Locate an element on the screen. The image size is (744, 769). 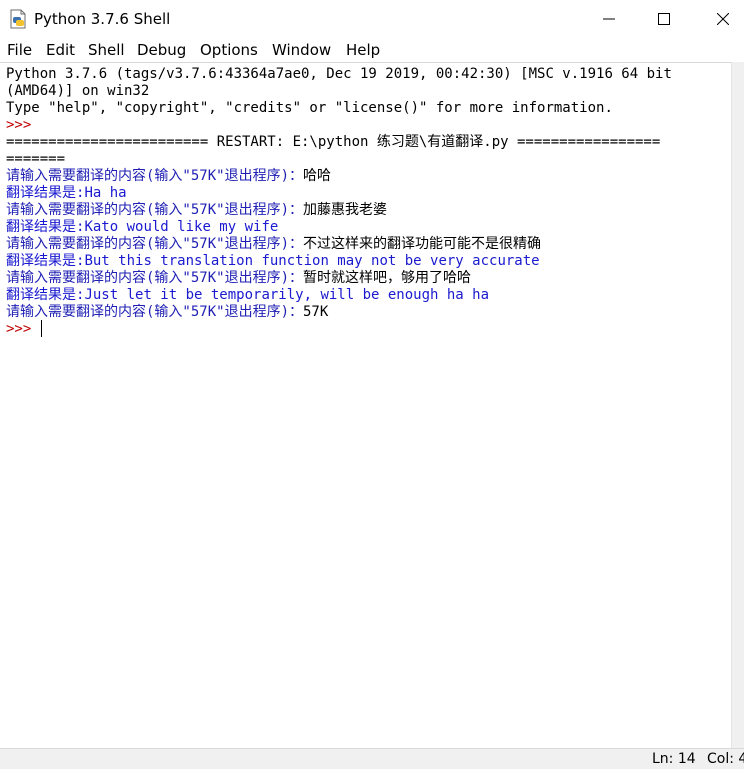
menu-file: File is located at coordinates (19, 50).